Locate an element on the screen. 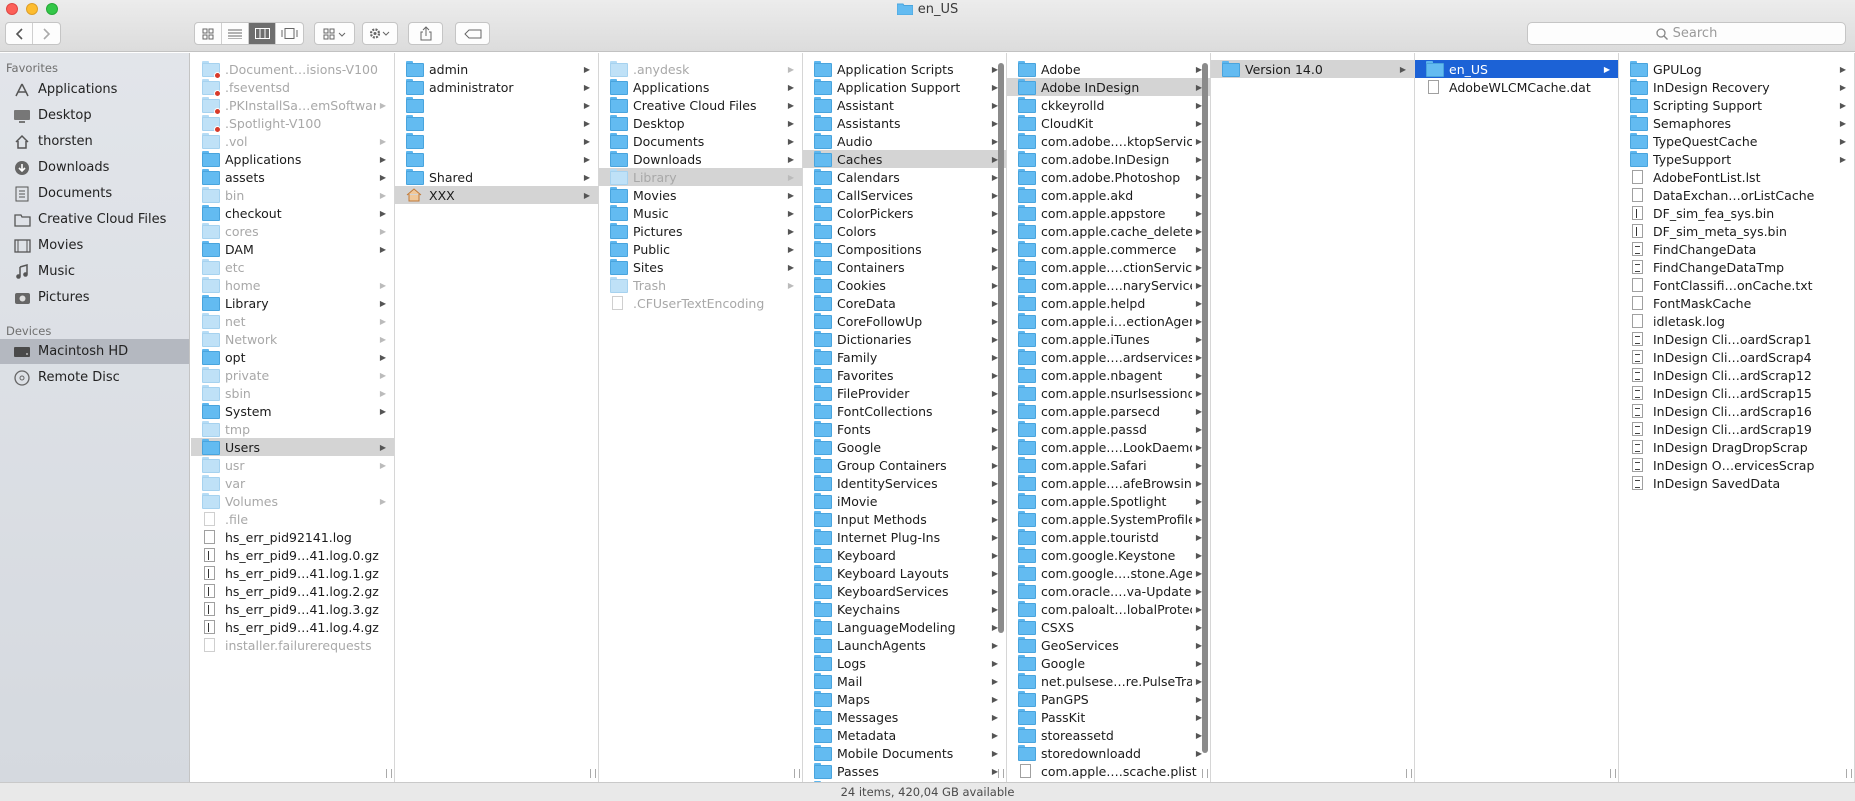 The height and width of the screenshot is (801, 1855). file-row: AdobeWLCMCache.dat is located at coordinates (1516, 87).